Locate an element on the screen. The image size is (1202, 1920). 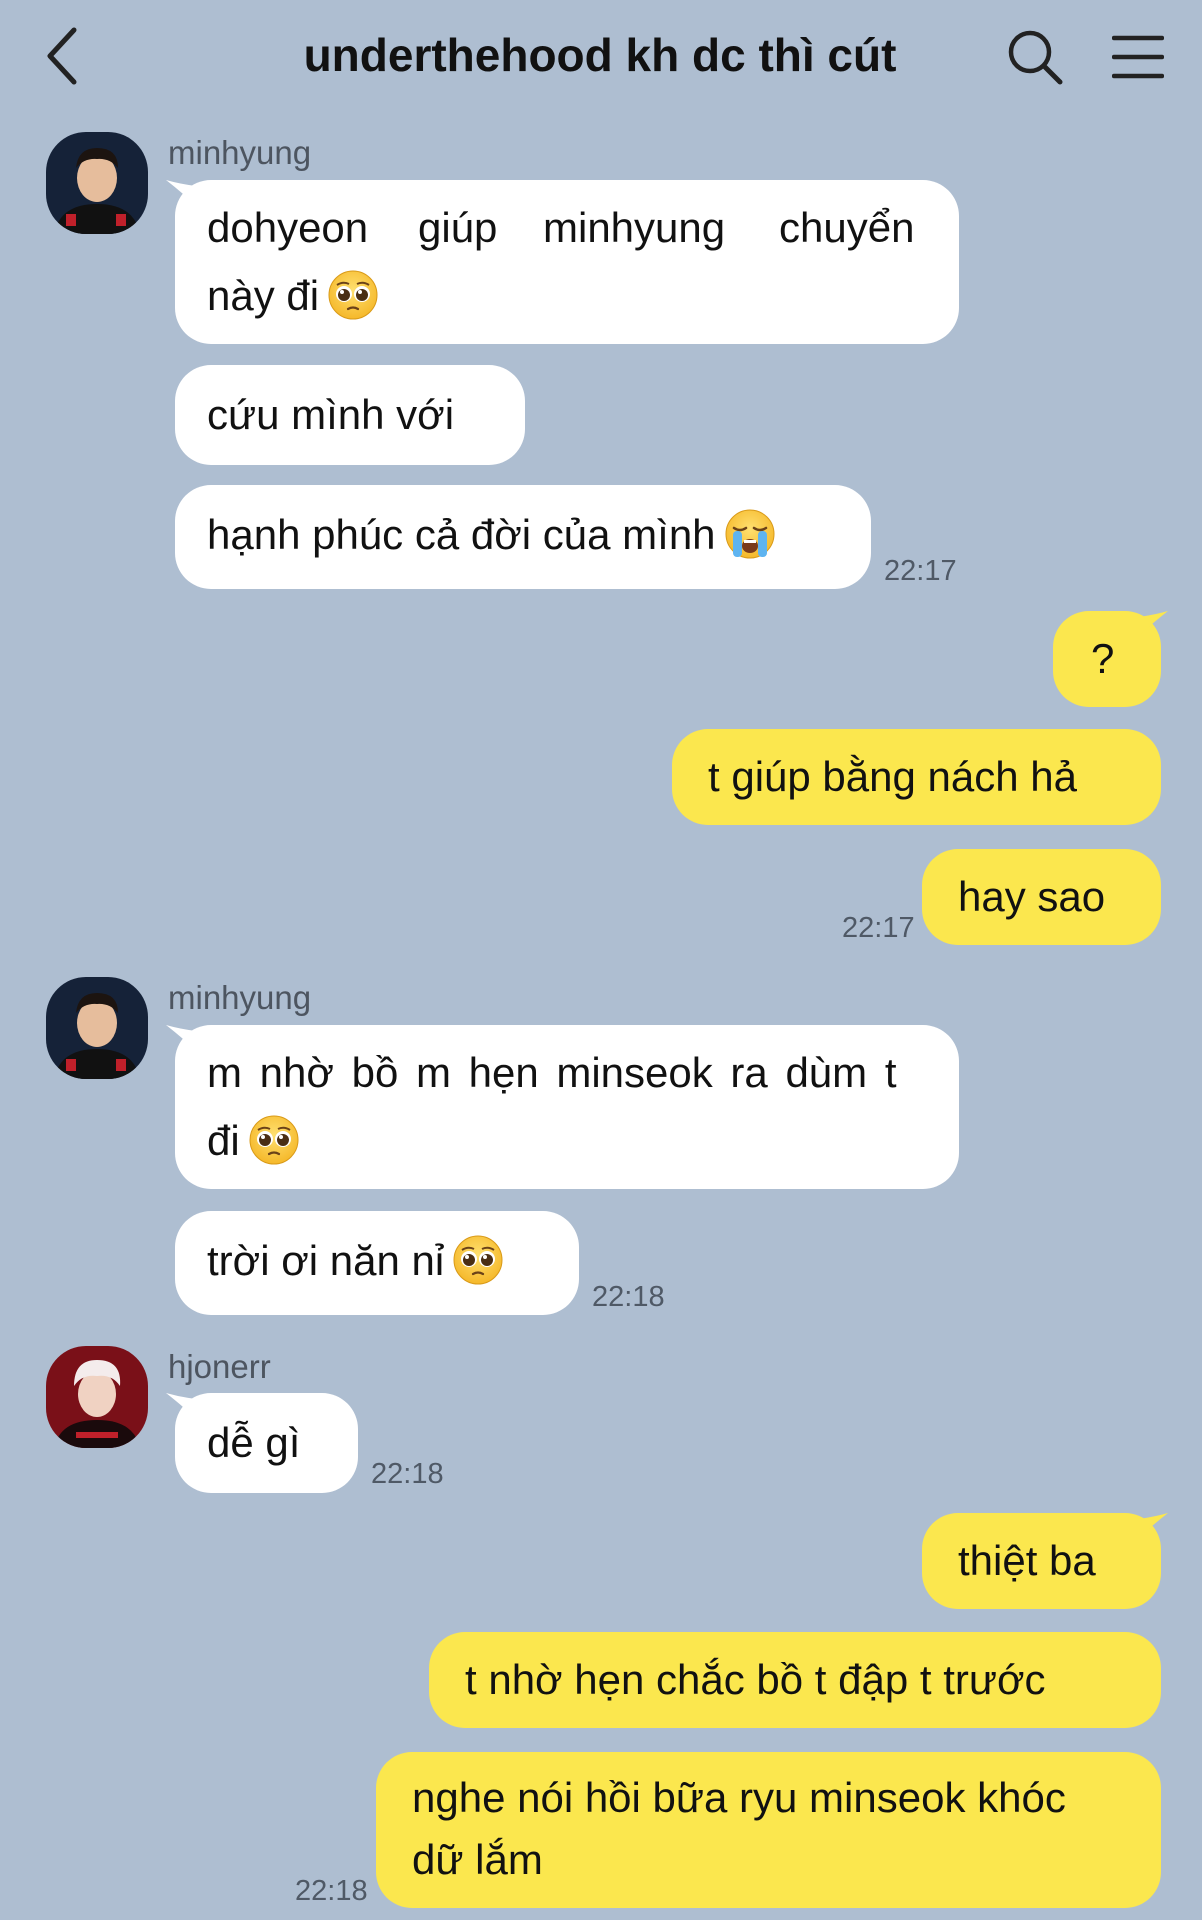
message-bubble: hay sao is located at coordinates (1041, 897).